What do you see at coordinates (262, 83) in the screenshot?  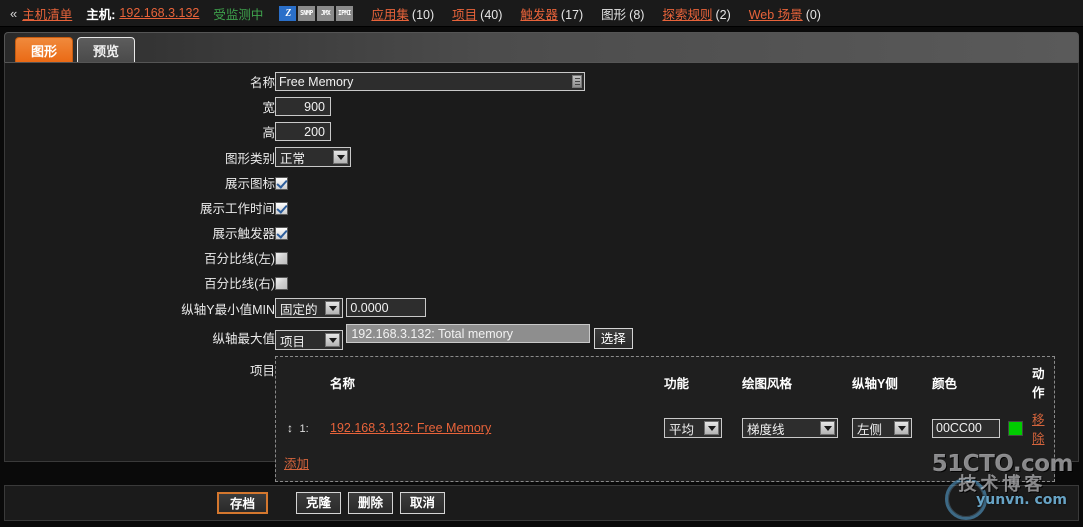 I see `name-label: 名称` at bounding box center [262, 83].